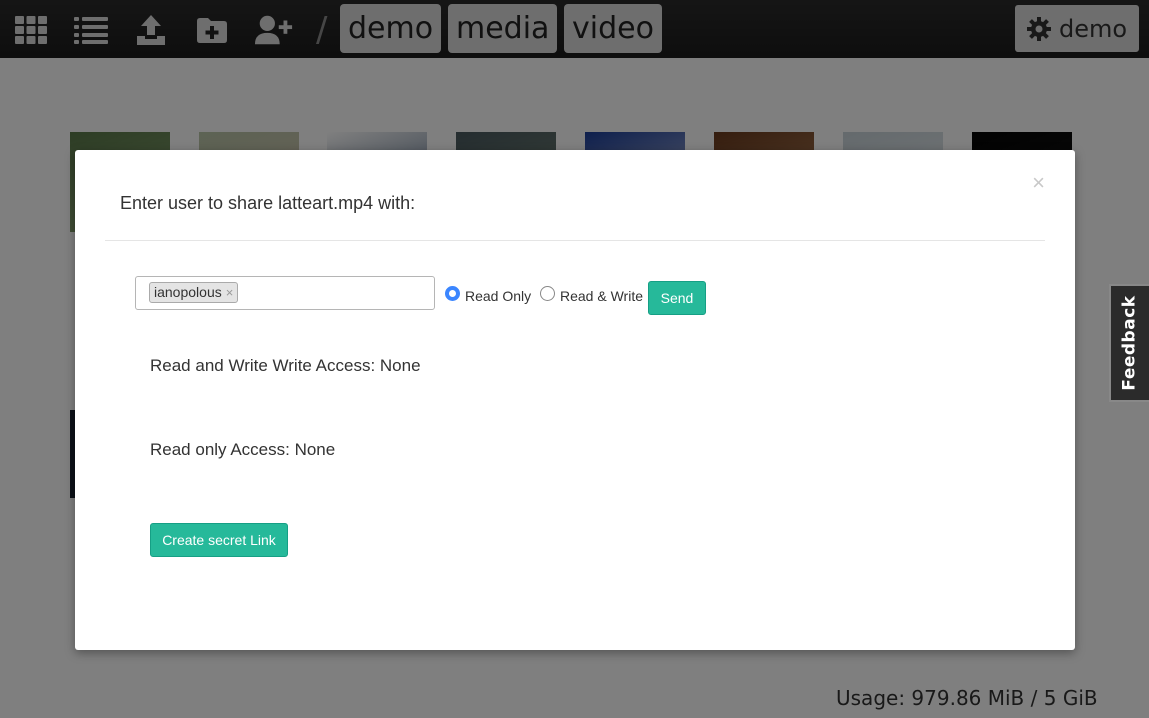 This screenshot has width=1149, height=718. I want to click on divider, so click(575, 240).